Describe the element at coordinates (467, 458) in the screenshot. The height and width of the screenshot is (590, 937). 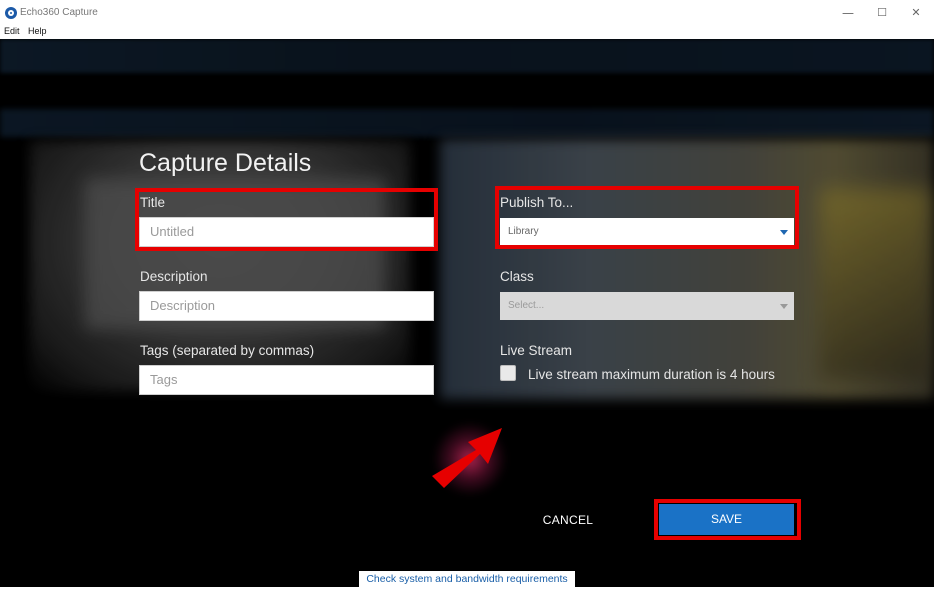
I see `annotation-arrow-icon` at that location.